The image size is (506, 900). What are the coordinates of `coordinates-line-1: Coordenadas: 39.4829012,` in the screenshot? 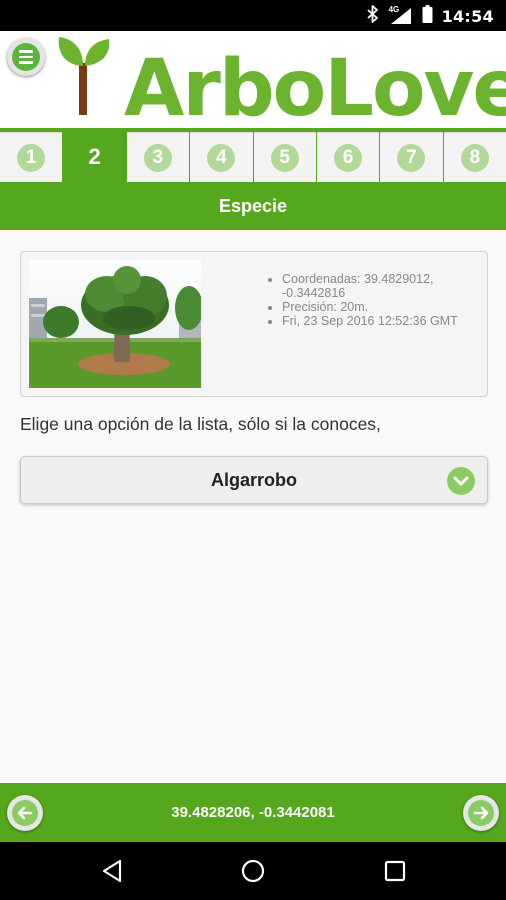 It's located at (358, 279).